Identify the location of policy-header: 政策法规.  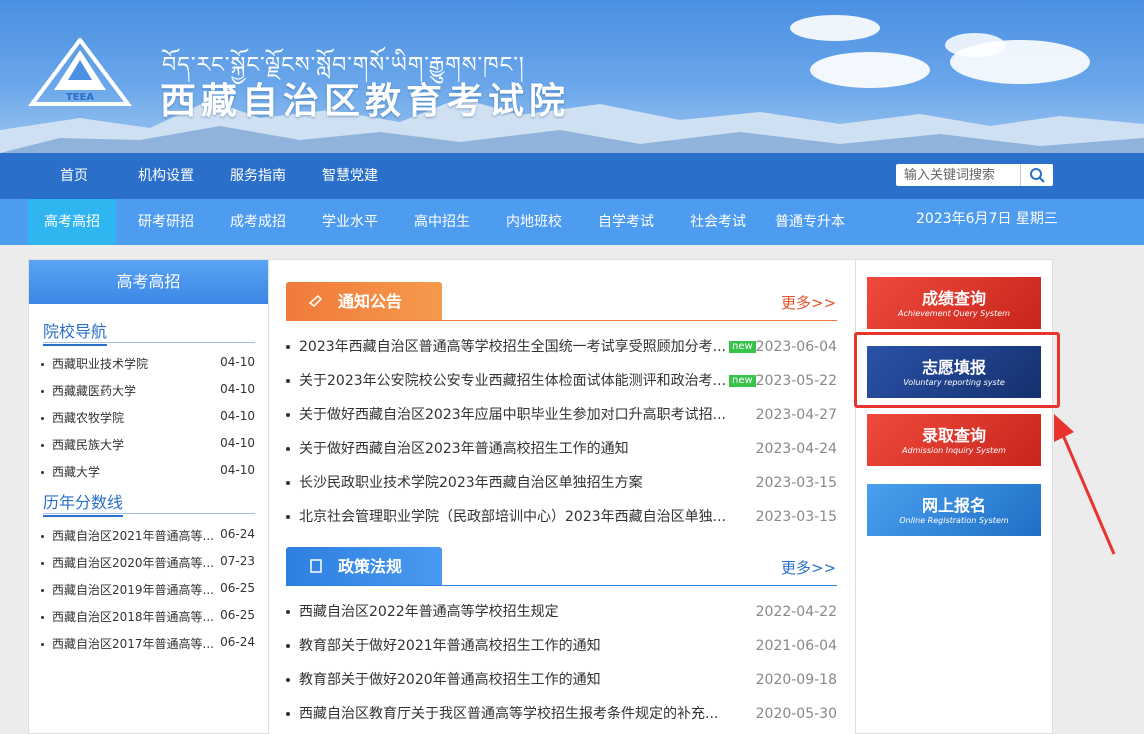
(364, 566).